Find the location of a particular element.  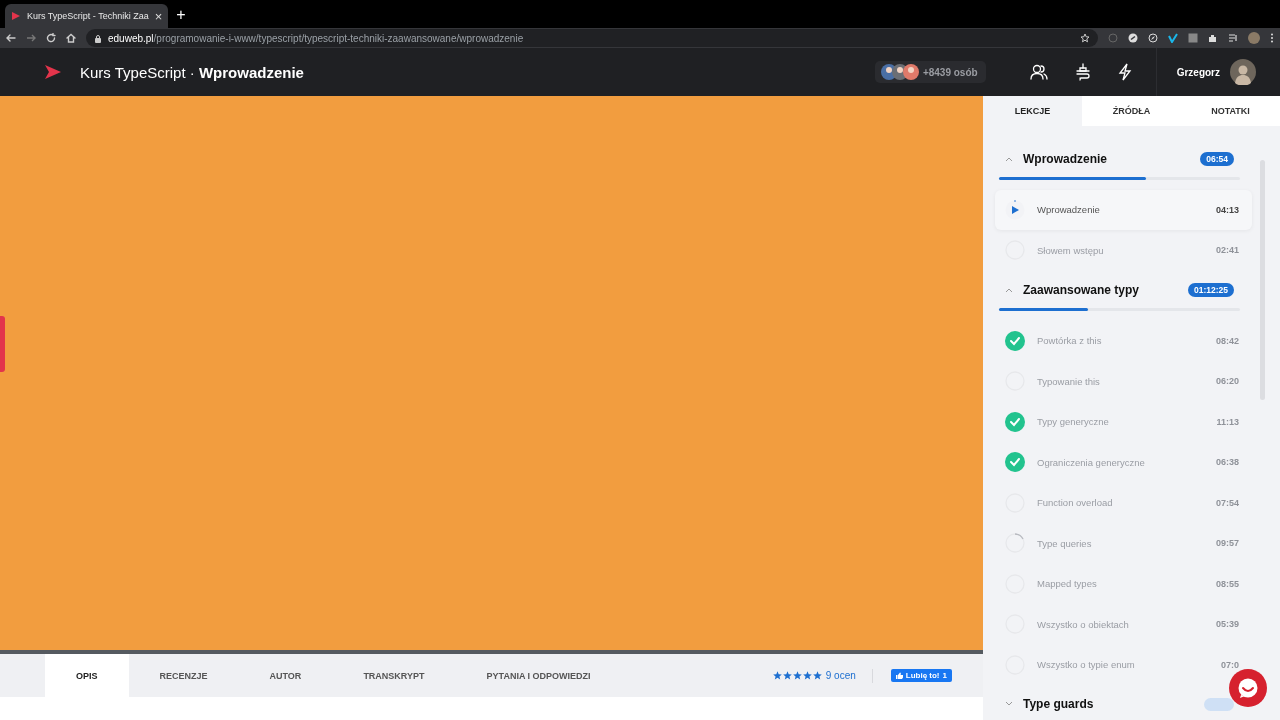

sidebar-tab: LEKCJE is located at coordinates (1032, 111).